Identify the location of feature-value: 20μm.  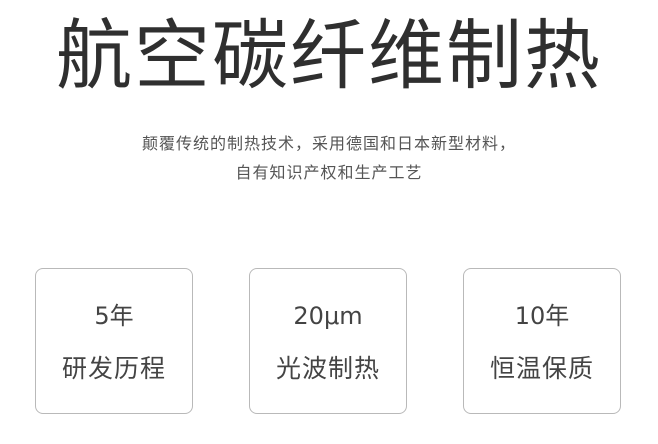
(328, 316).